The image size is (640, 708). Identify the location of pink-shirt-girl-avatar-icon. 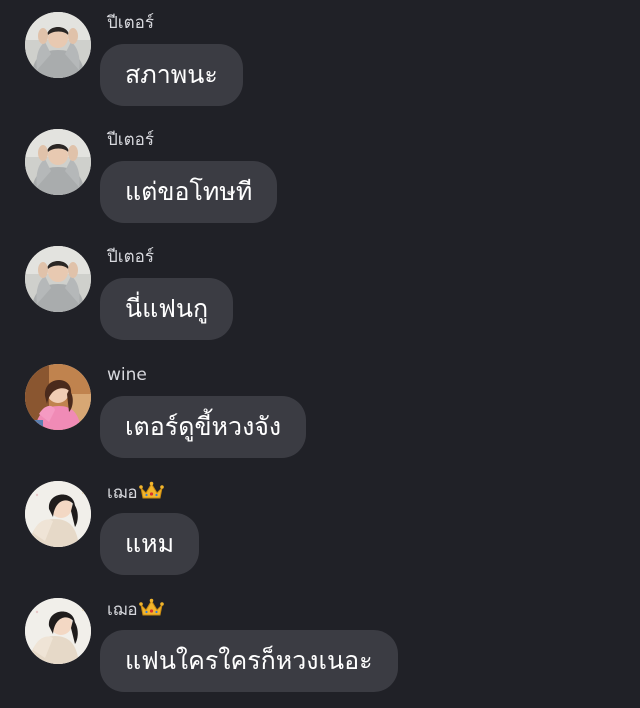
(58, 397).